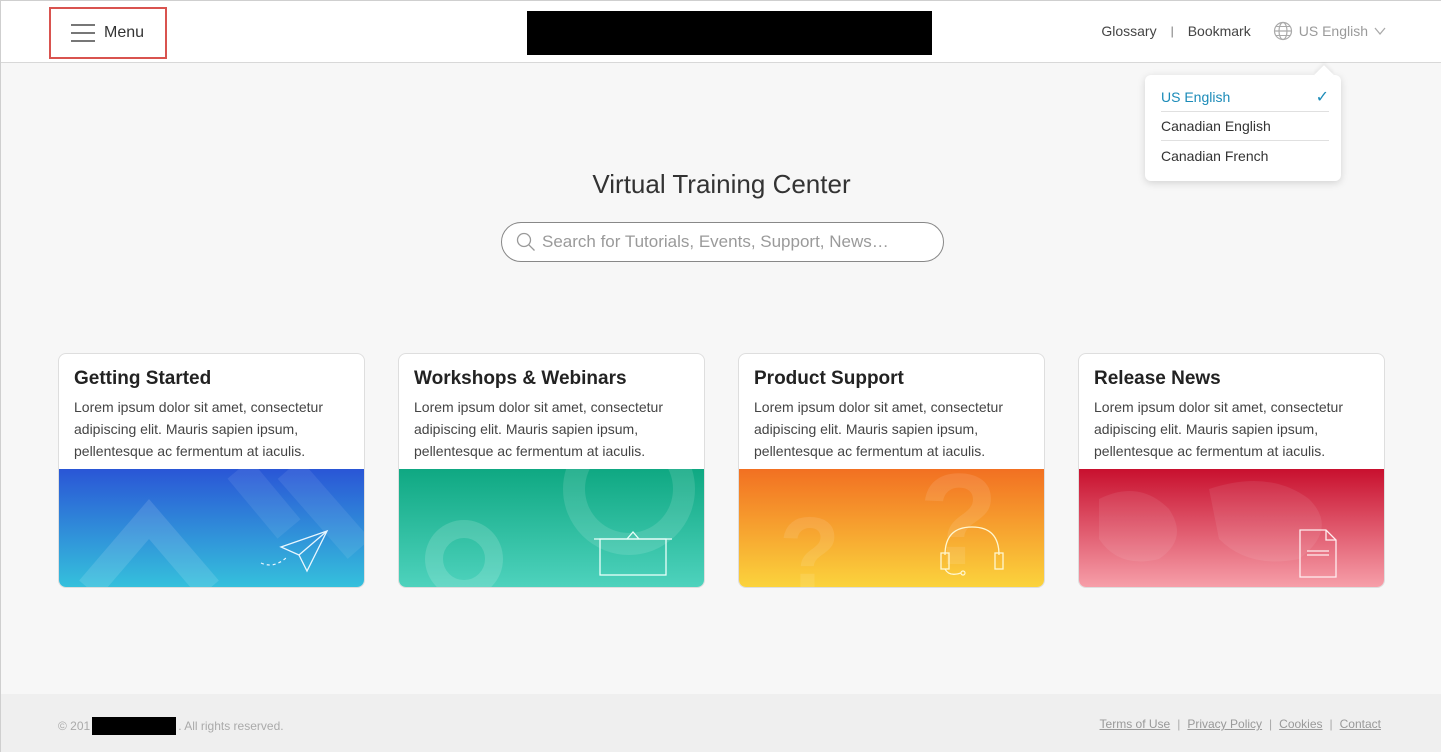  Describe the element at coordinates (1219, 31) in the screenshot. I see `bookmark-link: Bookmark` at that location.